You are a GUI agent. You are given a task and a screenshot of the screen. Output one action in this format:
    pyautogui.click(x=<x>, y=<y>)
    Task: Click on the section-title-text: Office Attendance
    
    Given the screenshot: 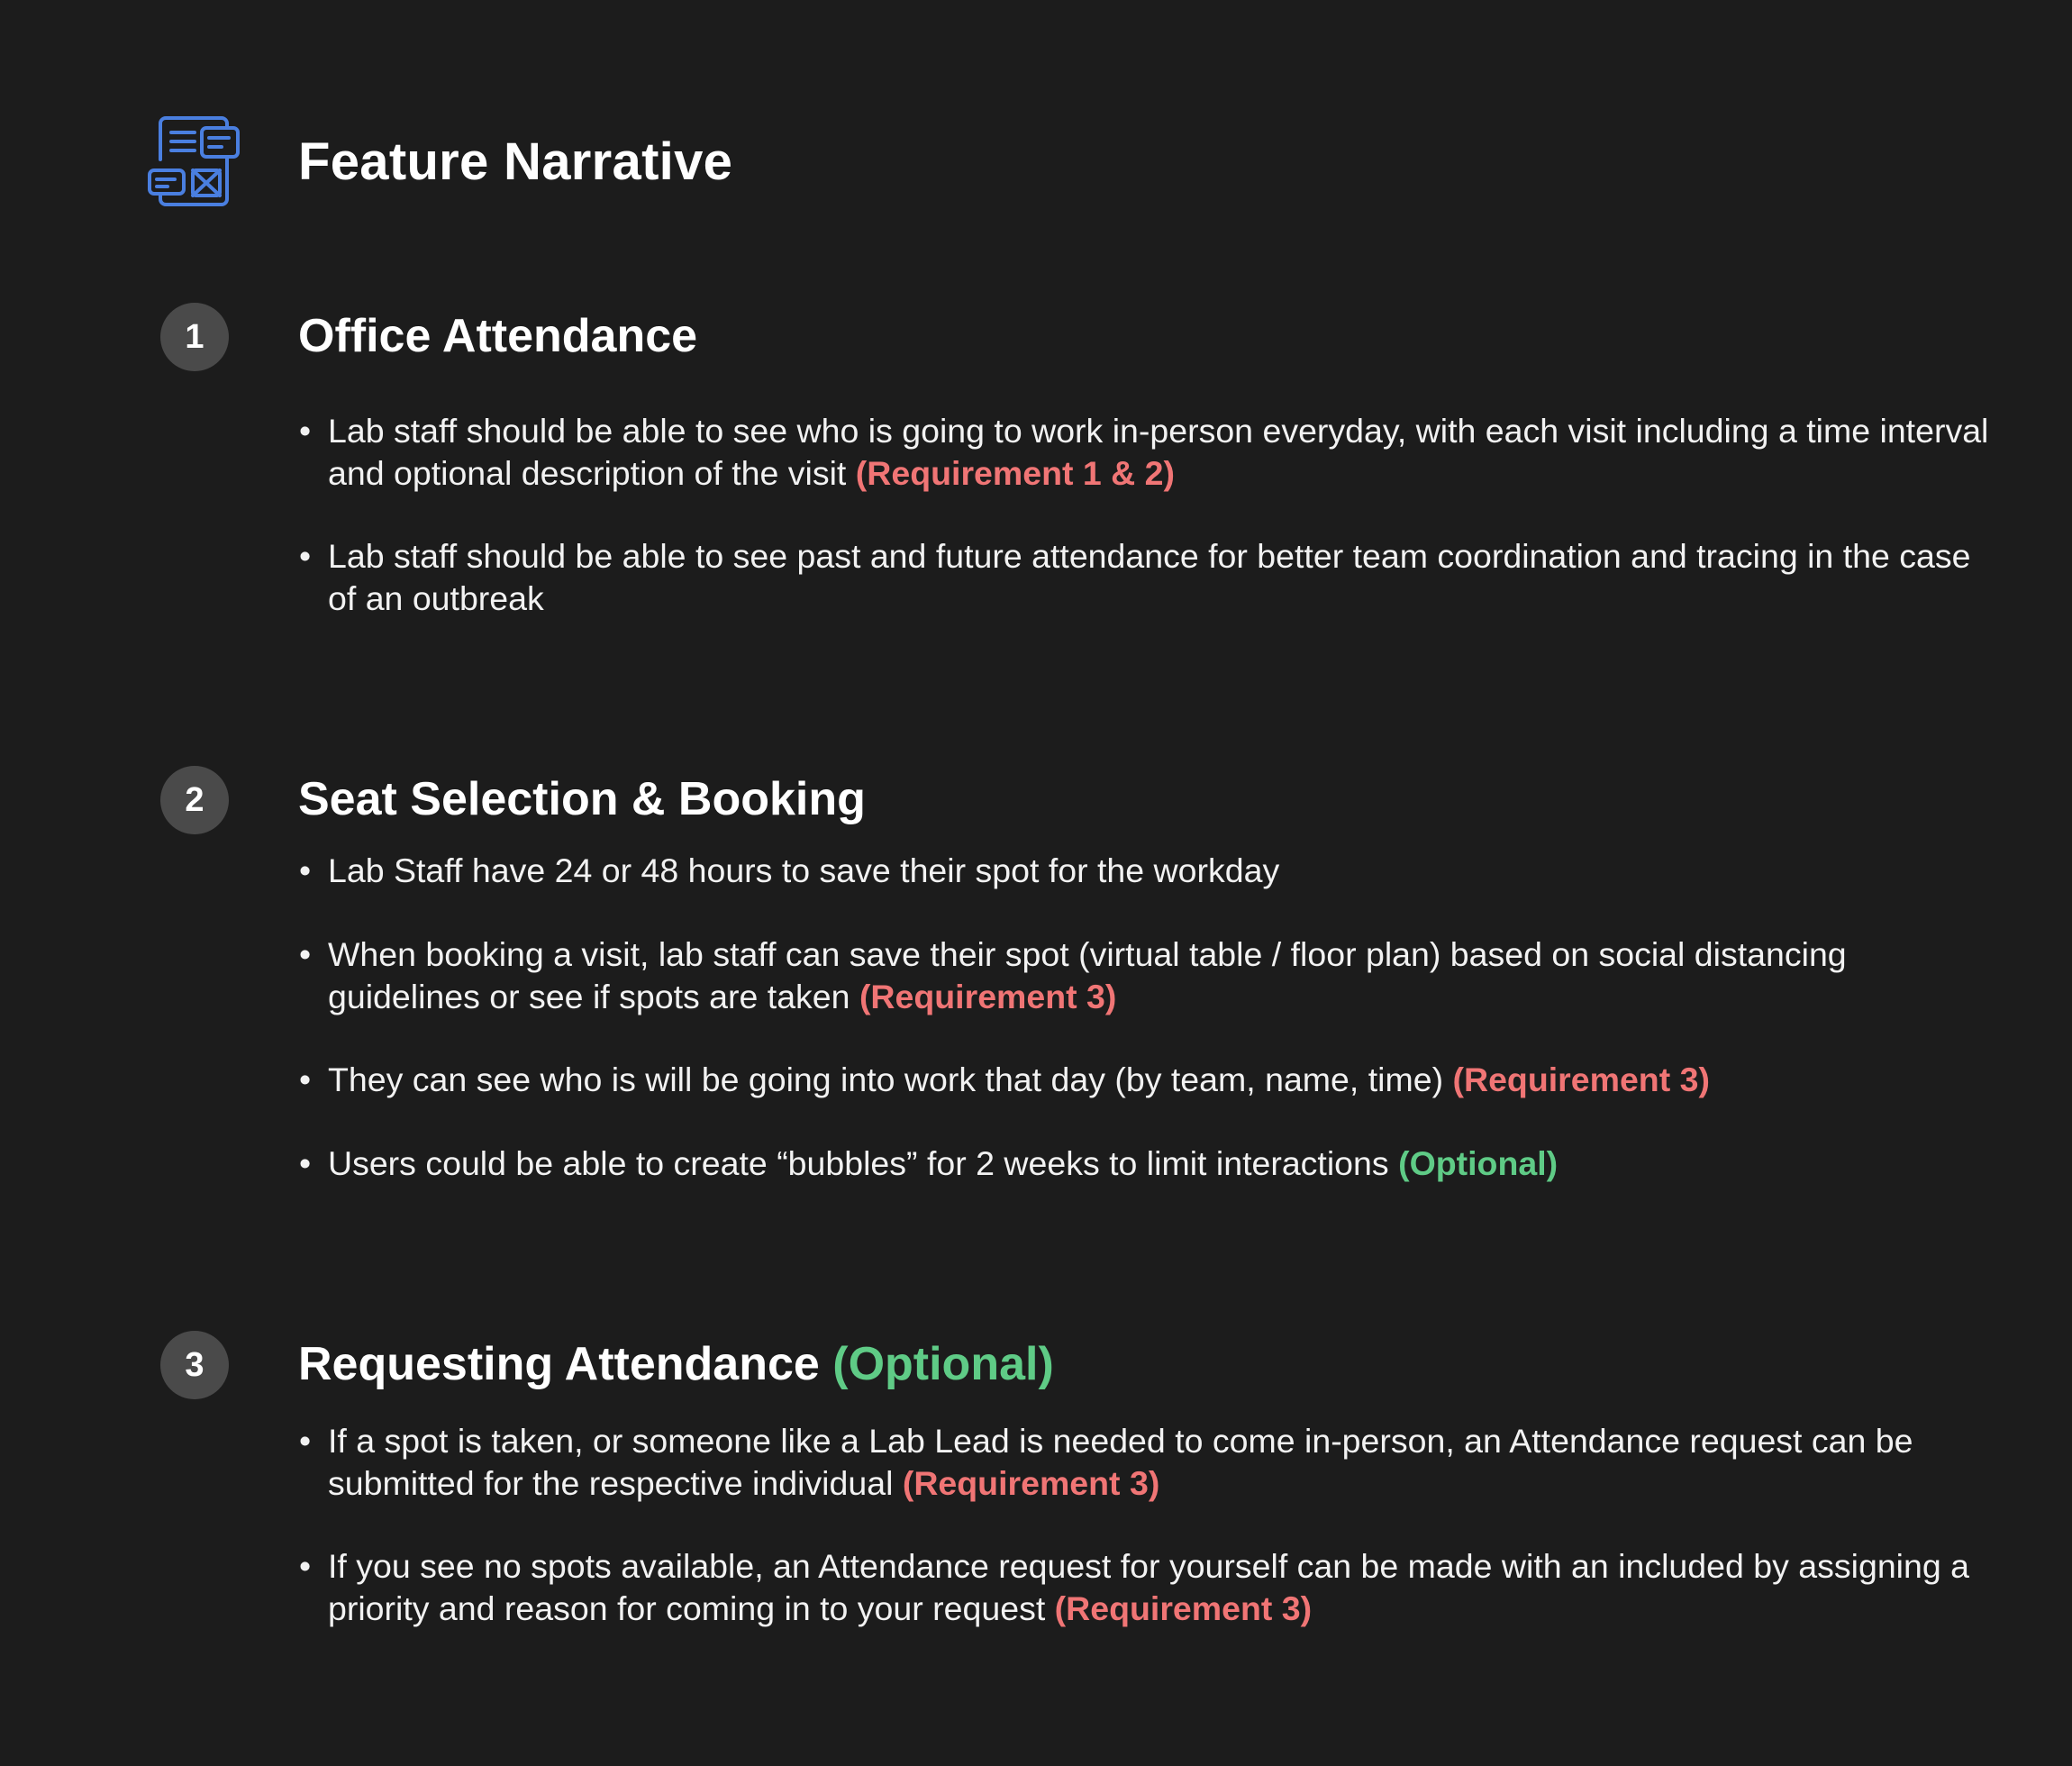 What is the action you would take?
    pyautogui.click(x=498, y=336)
    